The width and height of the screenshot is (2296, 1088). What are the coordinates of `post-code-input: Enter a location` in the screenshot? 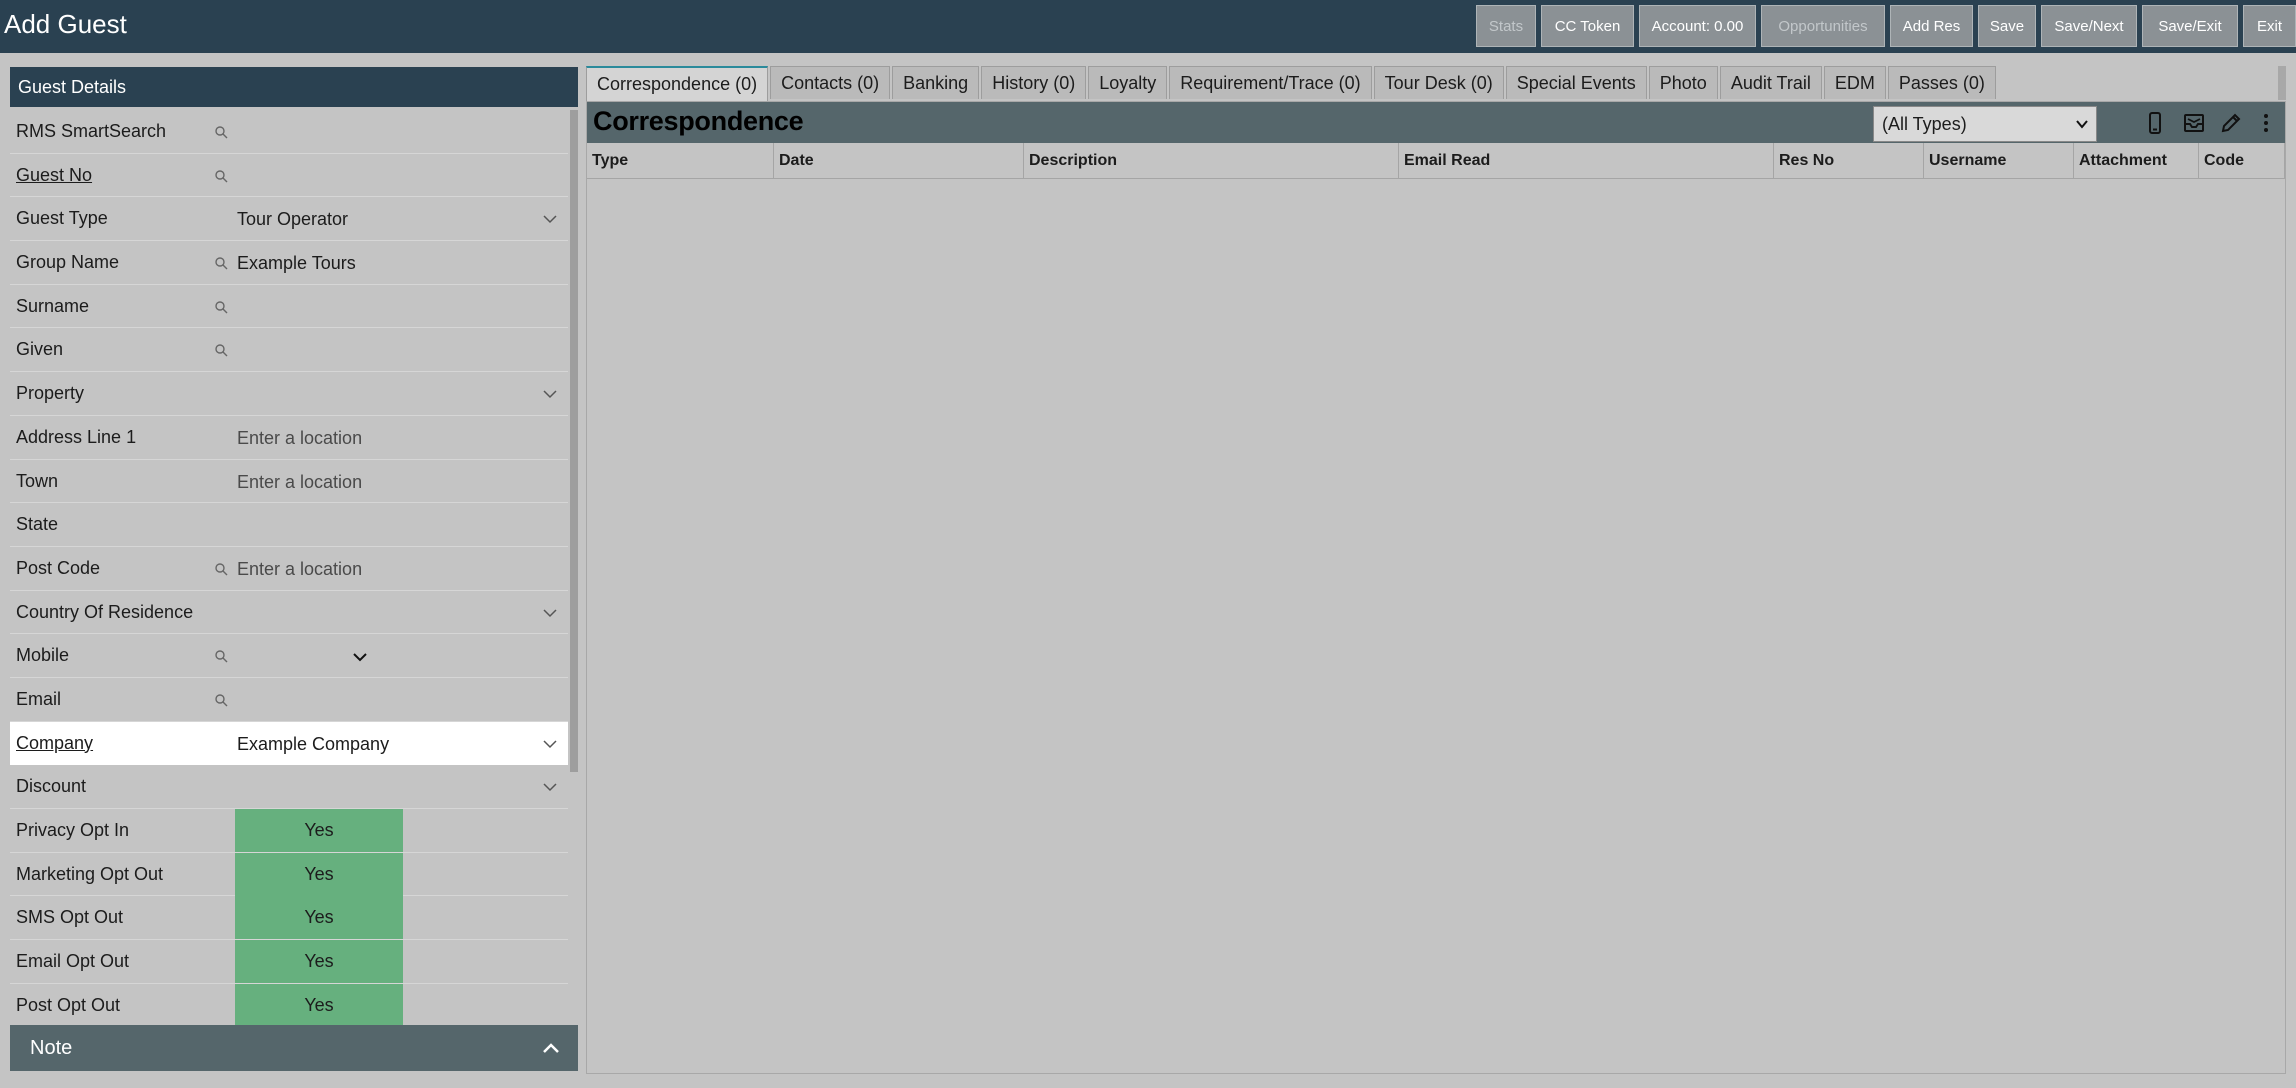 It's located at (299, 569).